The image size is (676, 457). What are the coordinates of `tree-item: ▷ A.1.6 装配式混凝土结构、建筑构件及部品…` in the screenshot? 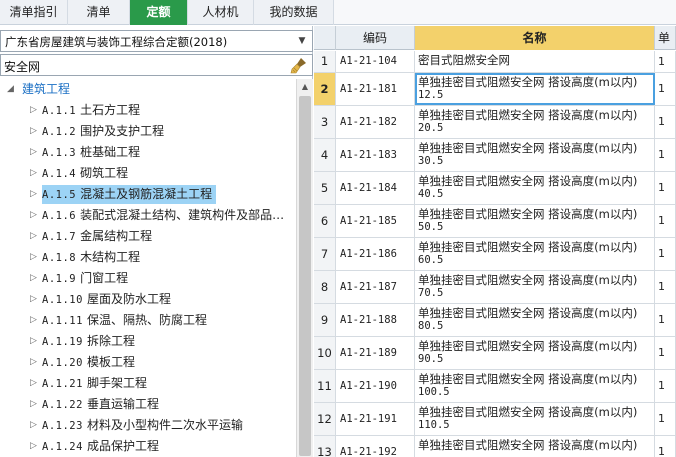 It's located at (148, 215).